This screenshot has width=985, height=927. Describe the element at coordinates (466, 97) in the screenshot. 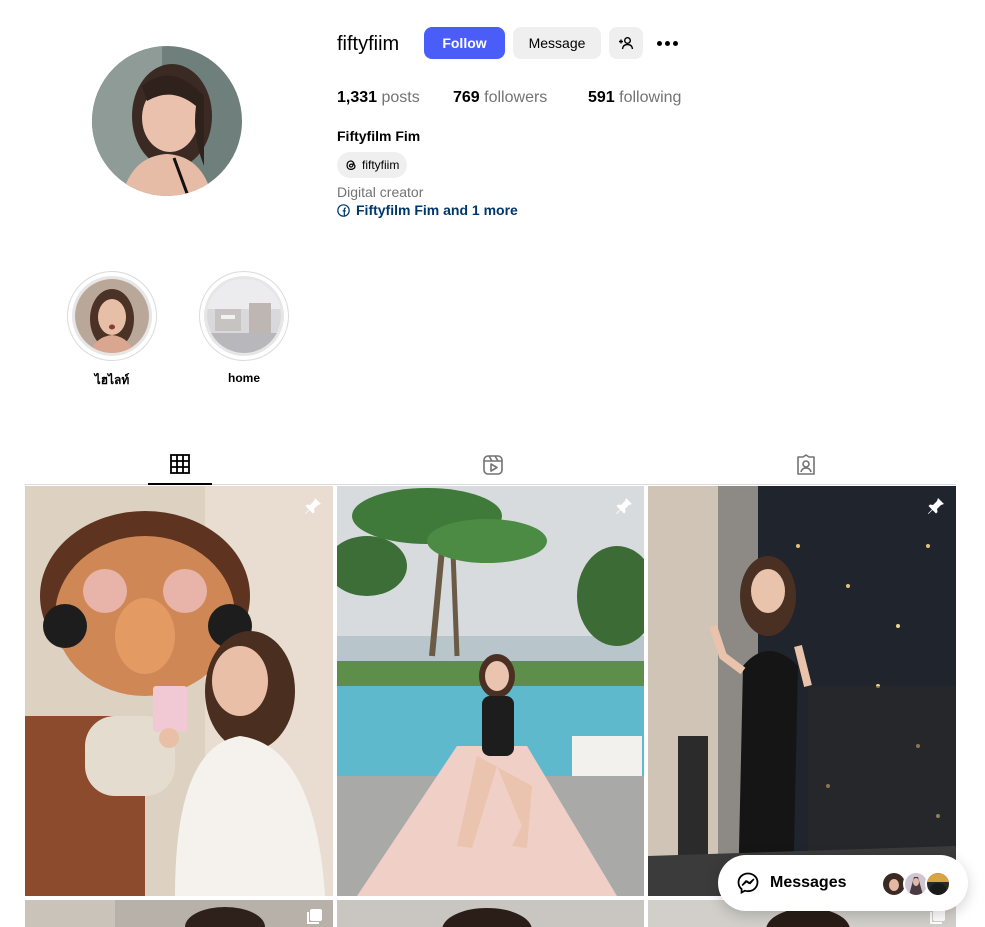

I see `followers-number: 769` at that location.